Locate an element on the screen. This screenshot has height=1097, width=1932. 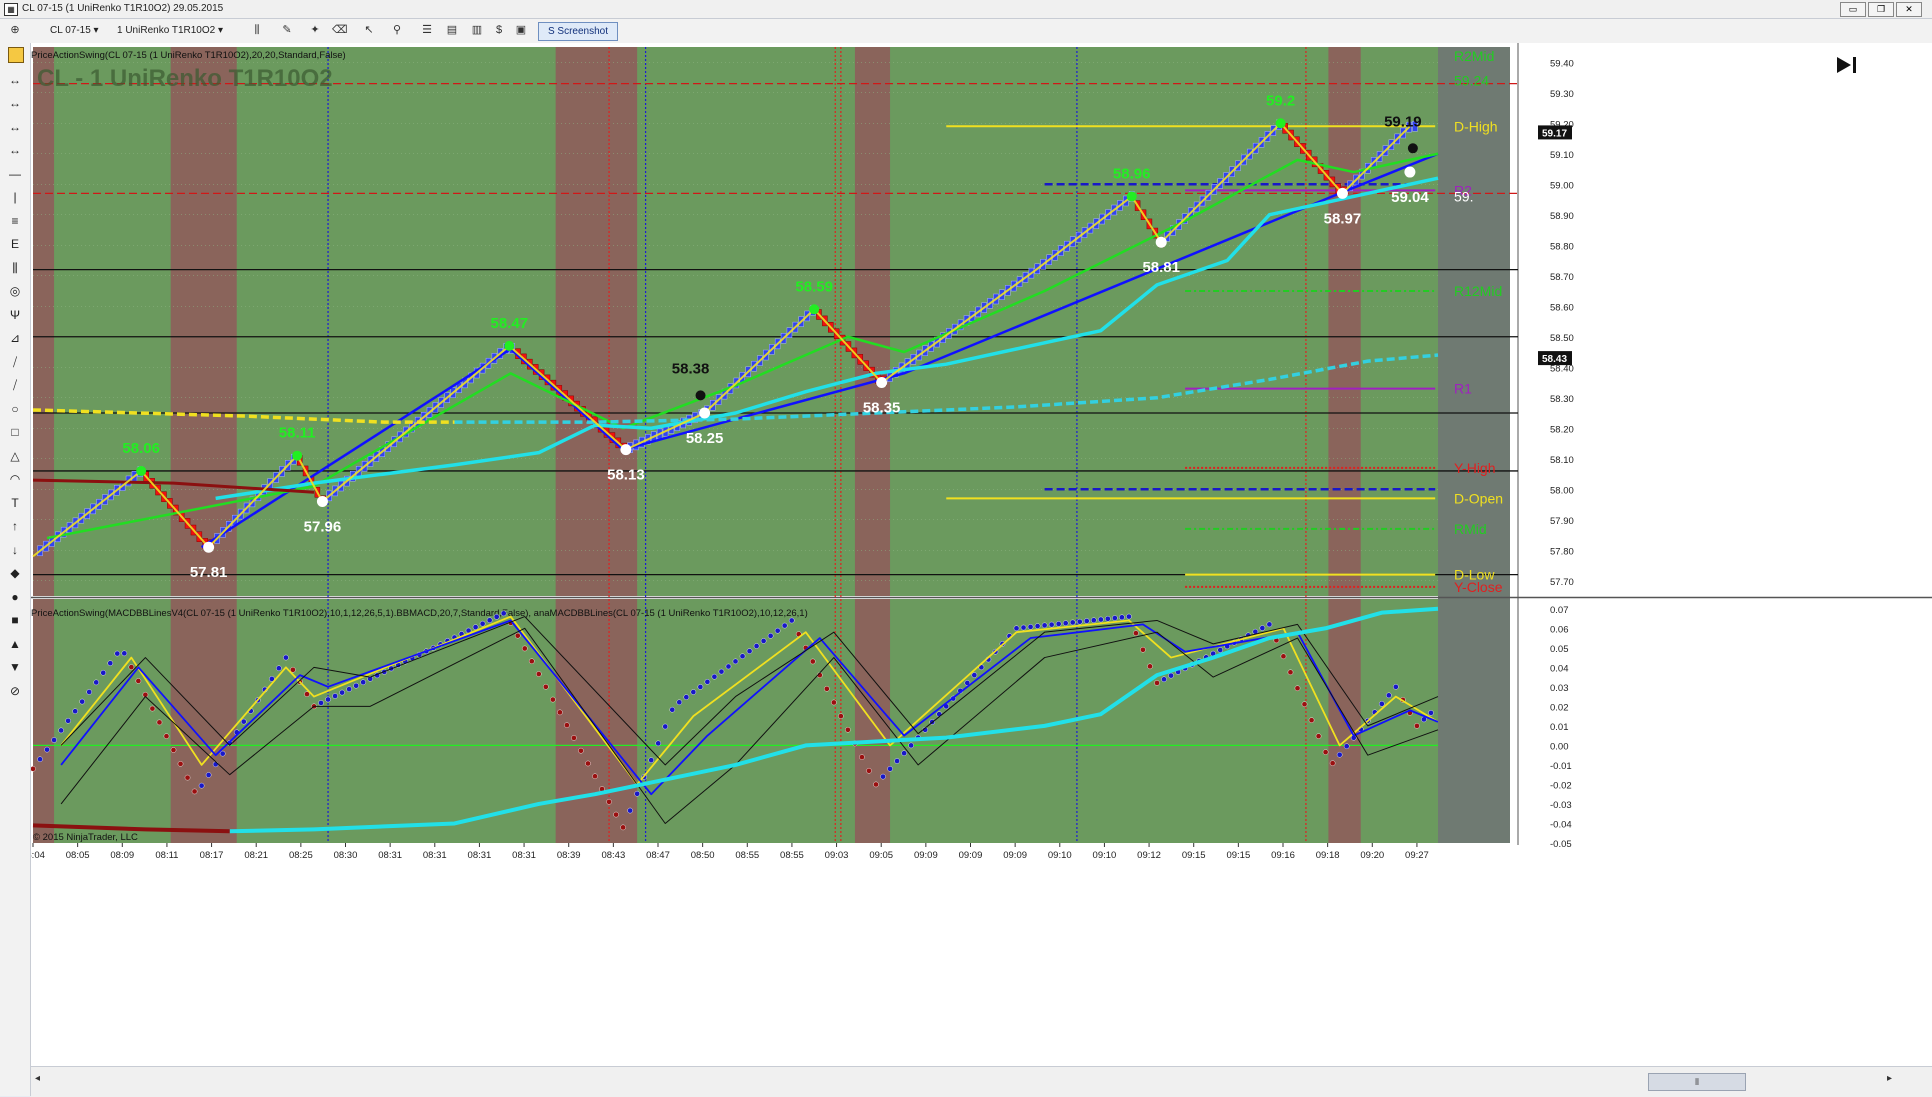
swing-low-label: 58.81 is located at coordinates (1161, 267).